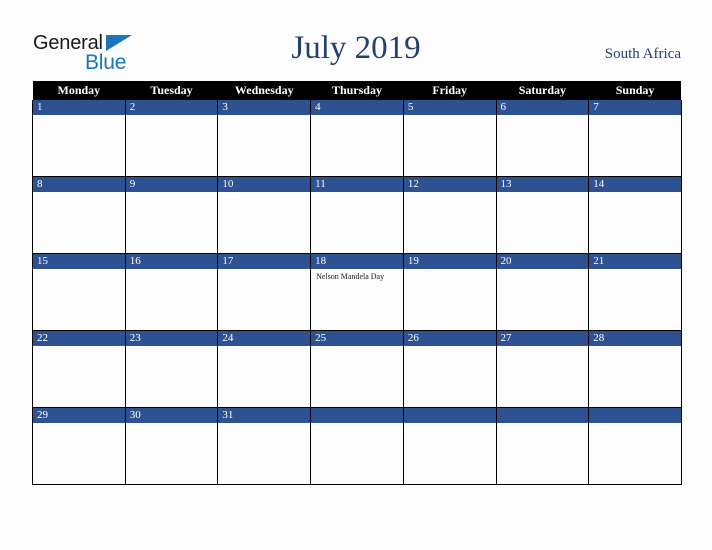 This screenshot has height=550, width=712. What do you see at coordinates (450, 90) in the screenshot?
I see `weekday-header-friday: Friday` at bounding box center [450, 90].